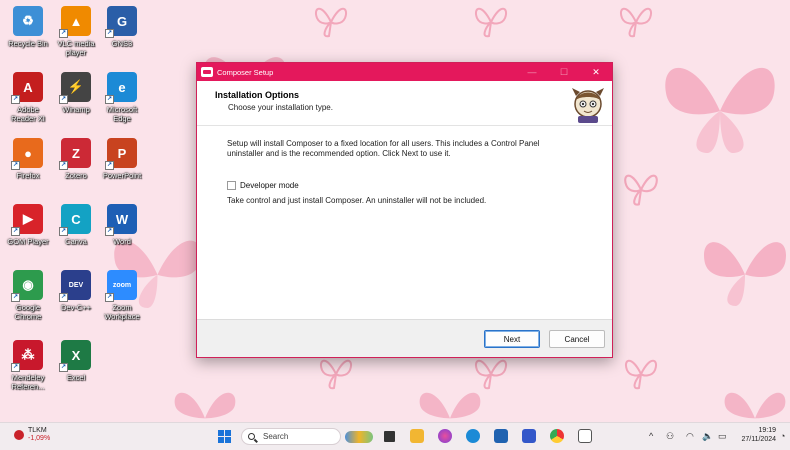  What do you see at coordinates (585, 436) in the screenshot?
I see `installer-taskbar-icon` at bounding box center [585, 436].